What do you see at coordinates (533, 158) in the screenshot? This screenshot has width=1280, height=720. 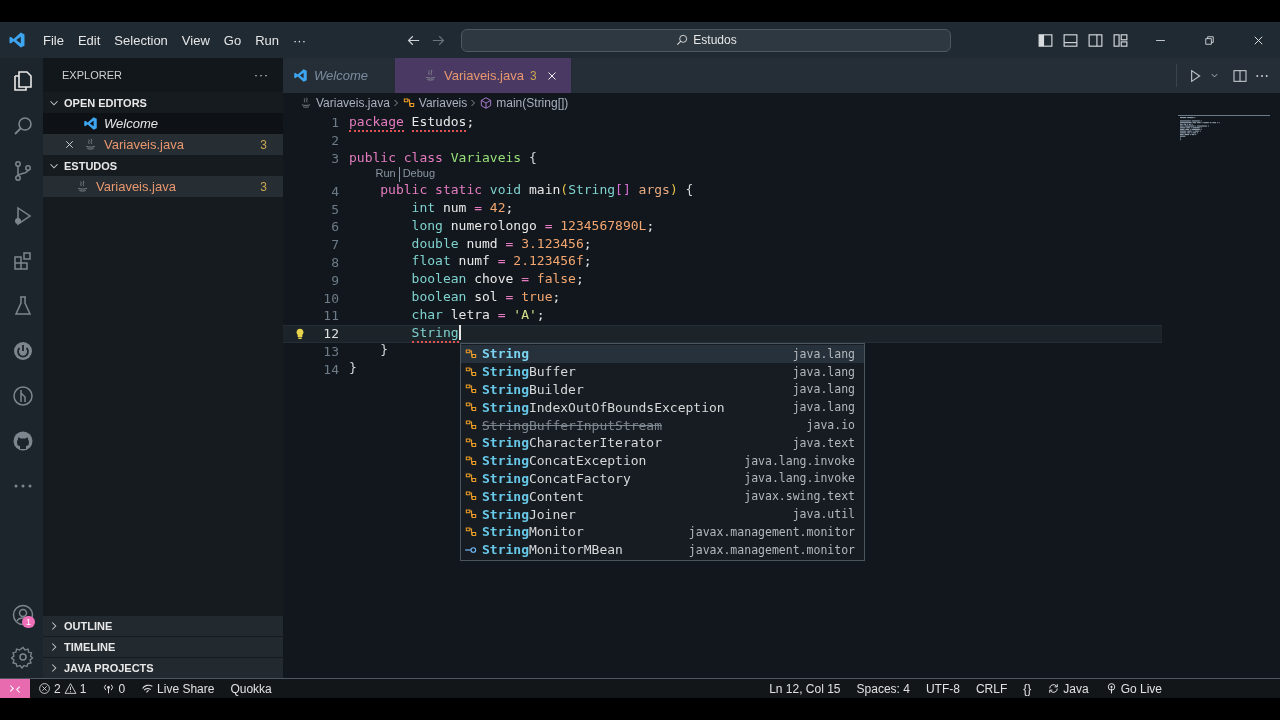 I see `code-token: {` at bounding box center [533, 158].